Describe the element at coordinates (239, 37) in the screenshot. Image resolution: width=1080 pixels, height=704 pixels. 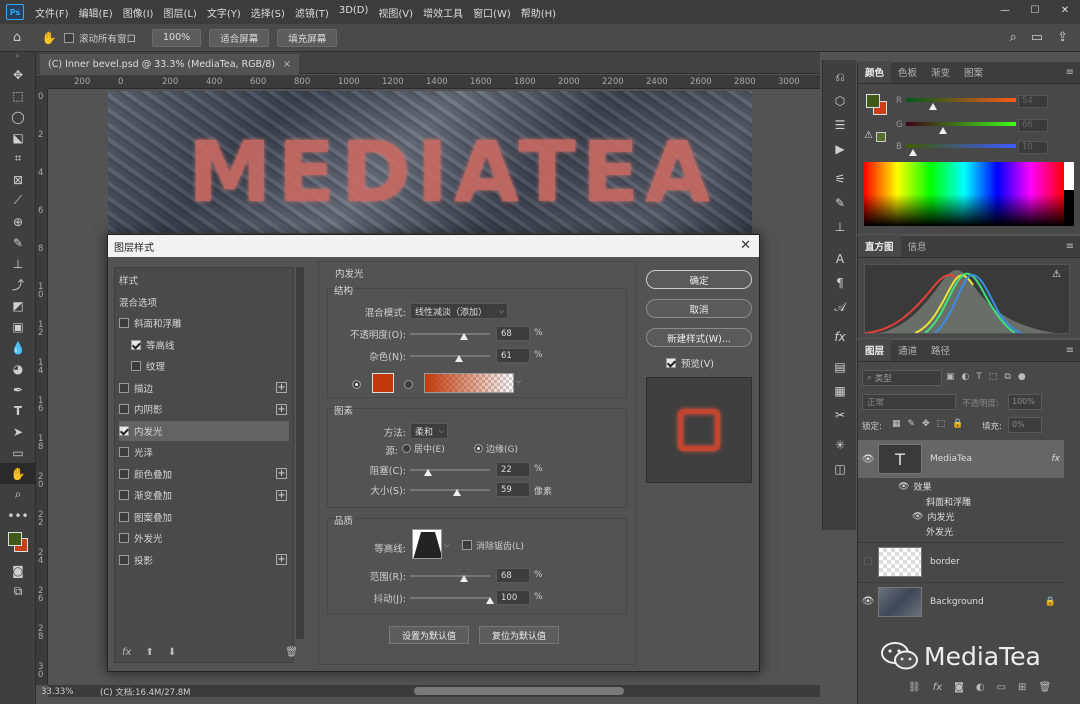
I see `fit-screen-button: 适合屏幕` at that location.